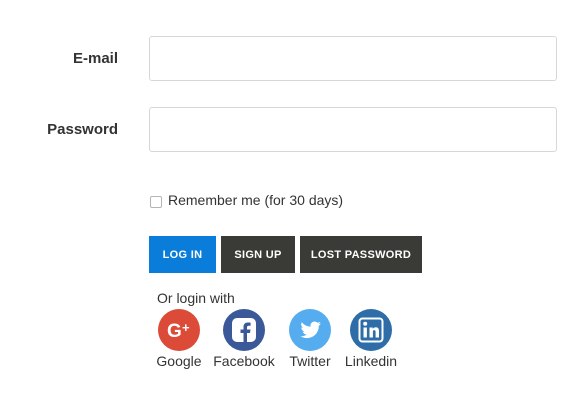 This screenshot has width=584, height=412. What do you see at coordinates (371, 361) in the screenshot?
I see `linkedin-label: Linkedin` at bounding box center [371, 361].